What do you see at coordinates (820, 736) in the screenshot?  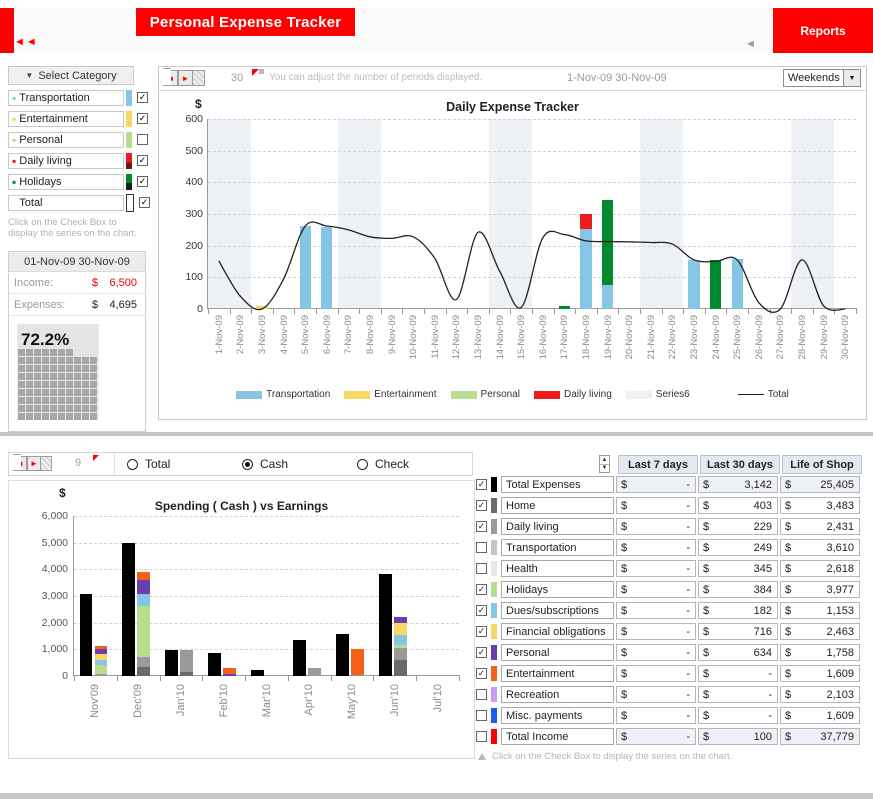 I see `cell-life-of-shop: $37,779` at bounding box center [820, 736].